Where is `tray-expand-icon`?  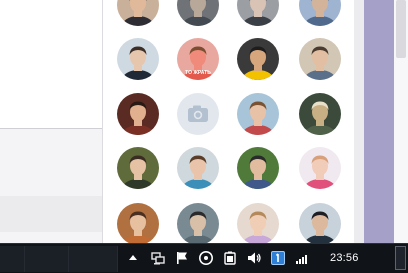
tray-expand-icon is located at coordinates (133, 258).